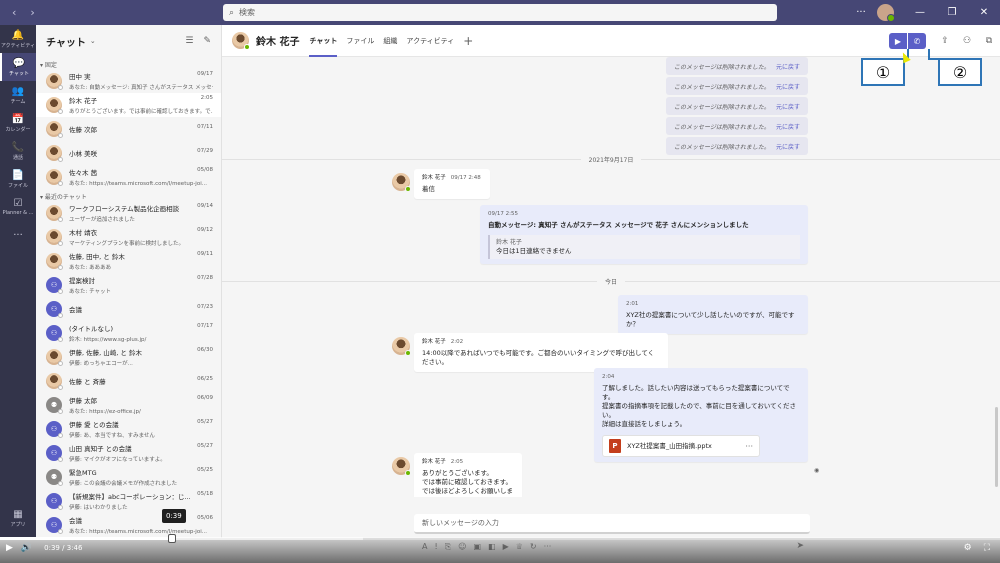  What do you see at coordinates (468, 41) in the screenshot?
I see `add-tab-button: +` at bounding box center [468, 41].